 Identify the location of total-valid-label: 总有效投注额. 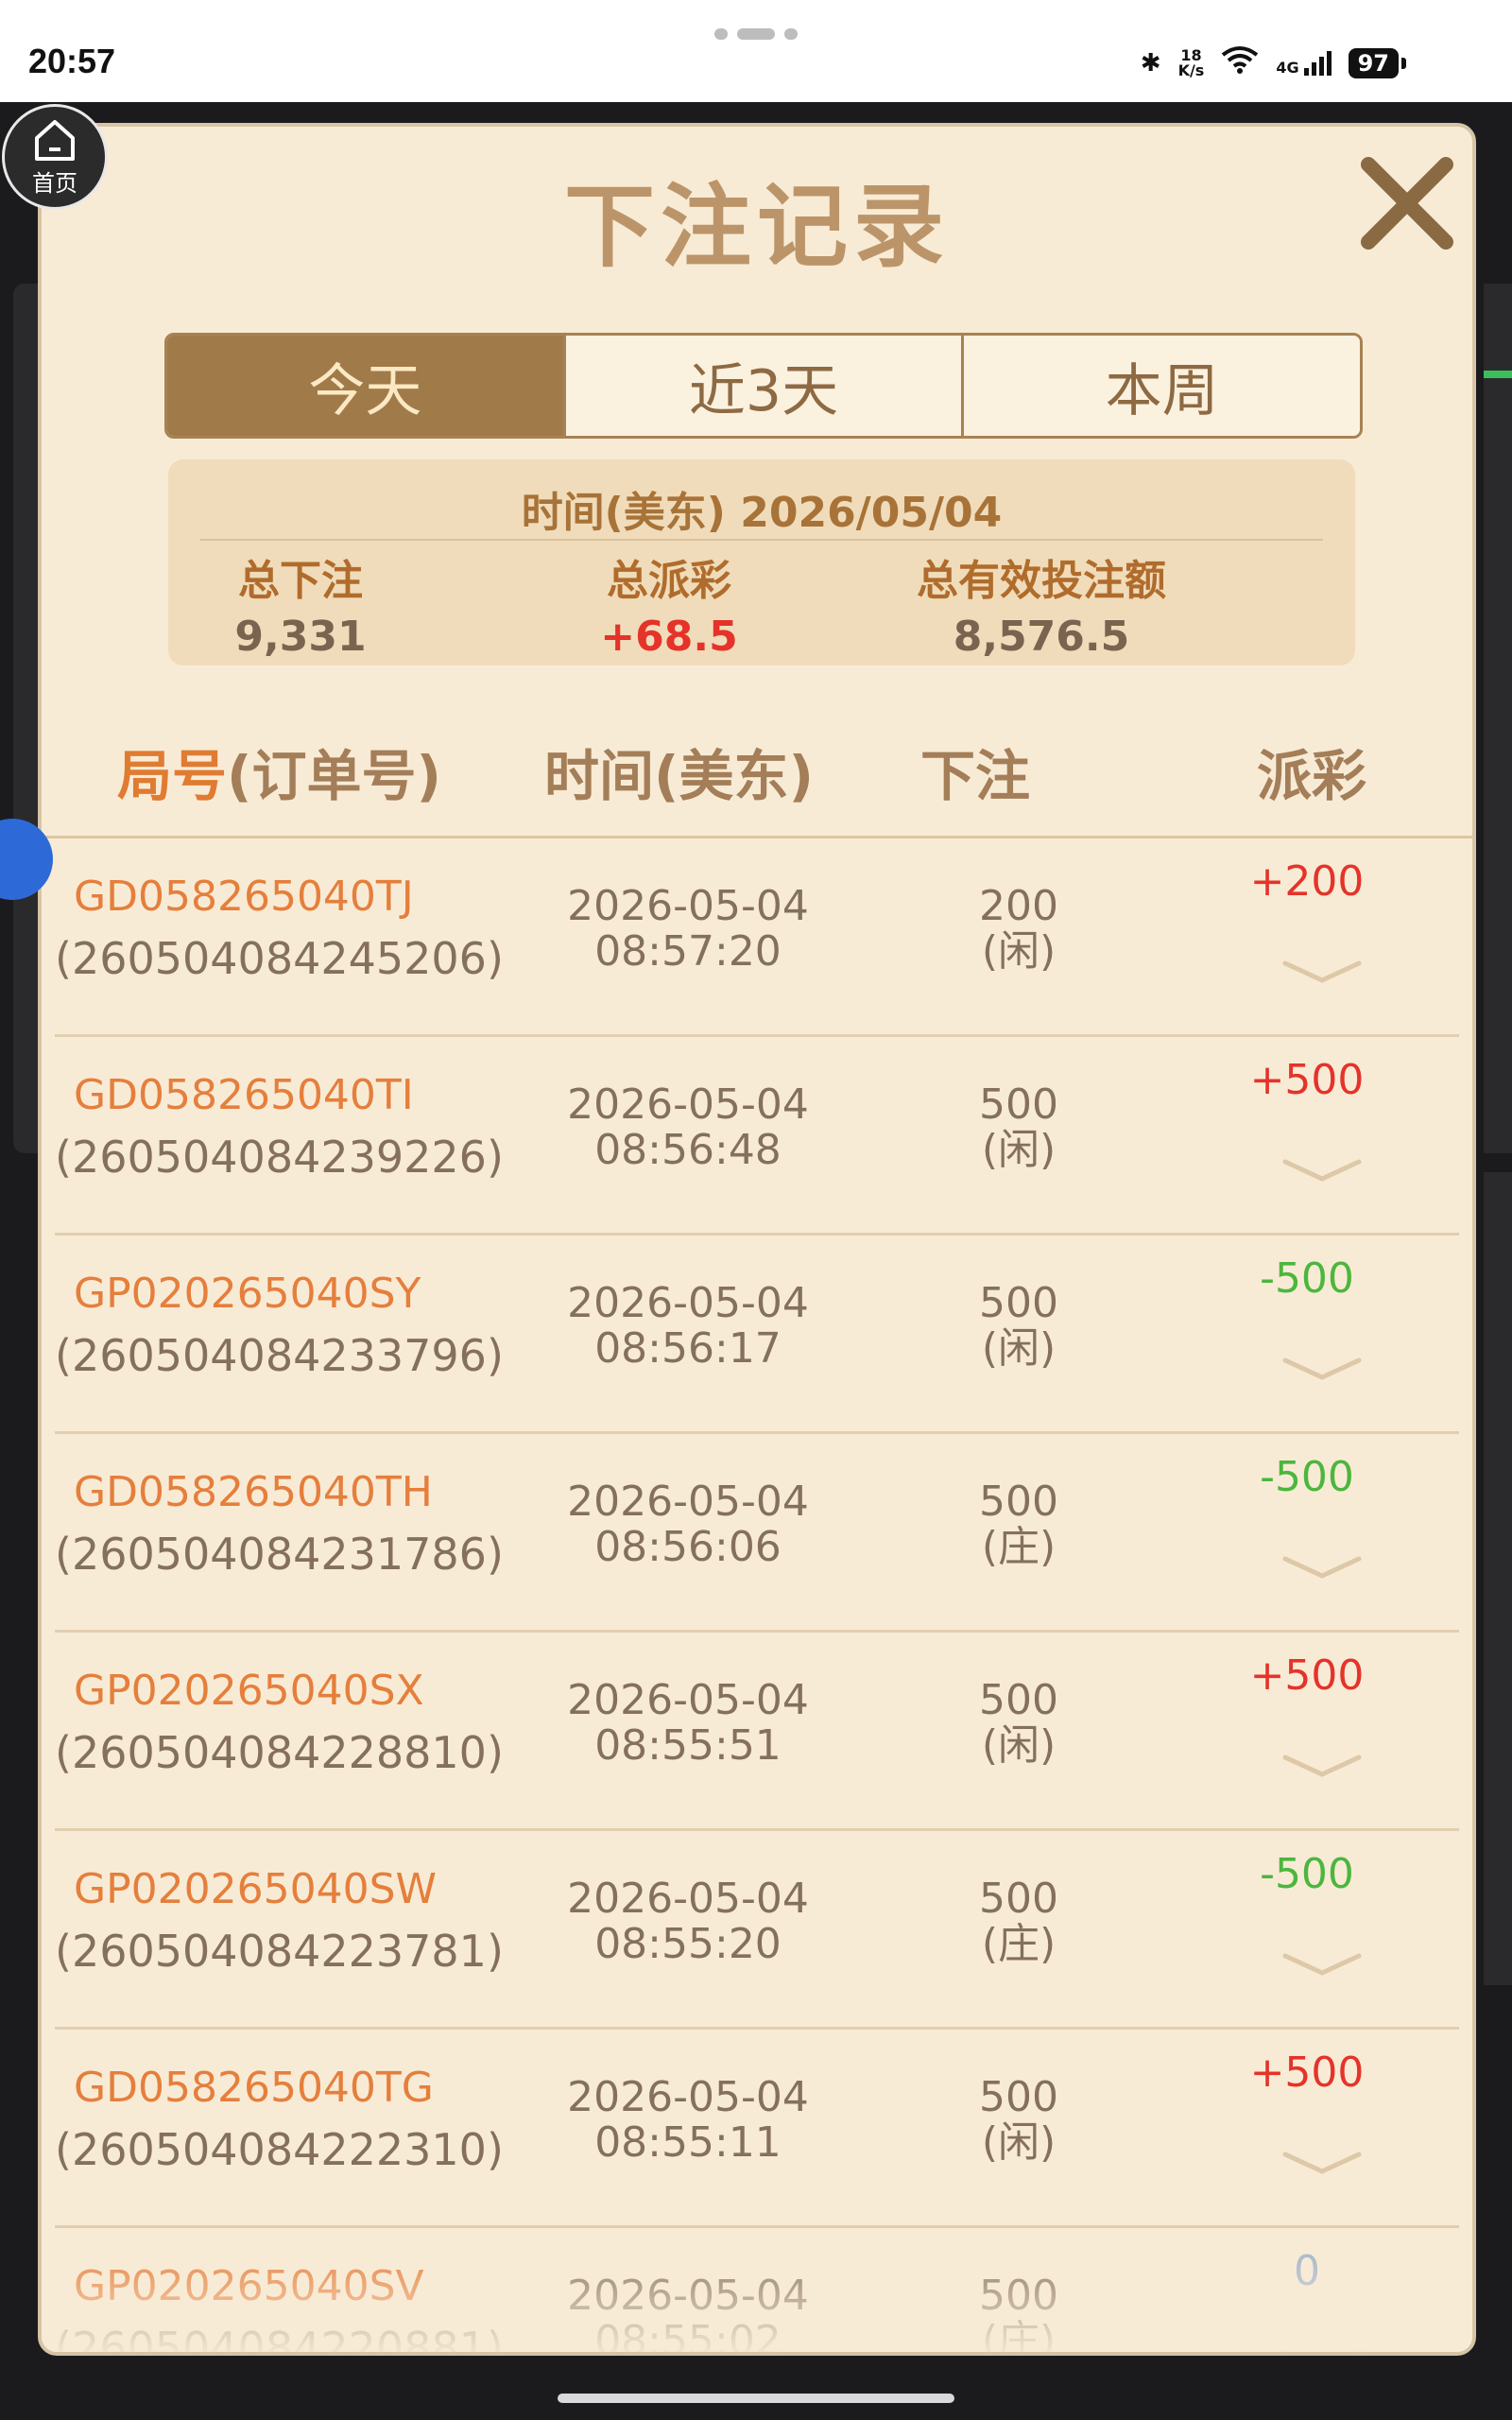
(1041, 581).